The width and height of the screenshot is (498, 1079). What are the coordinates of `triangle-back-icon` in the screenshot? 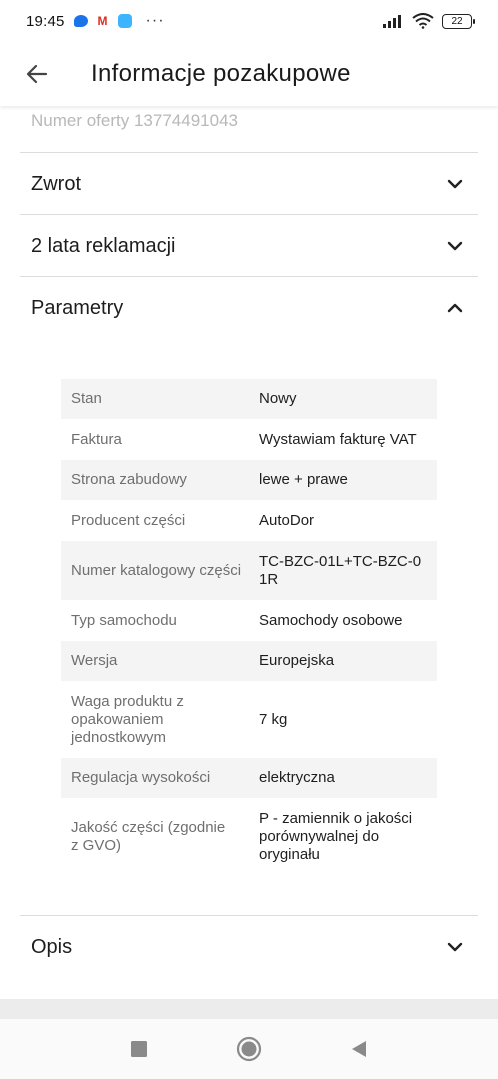 It's located at (359, 1049).